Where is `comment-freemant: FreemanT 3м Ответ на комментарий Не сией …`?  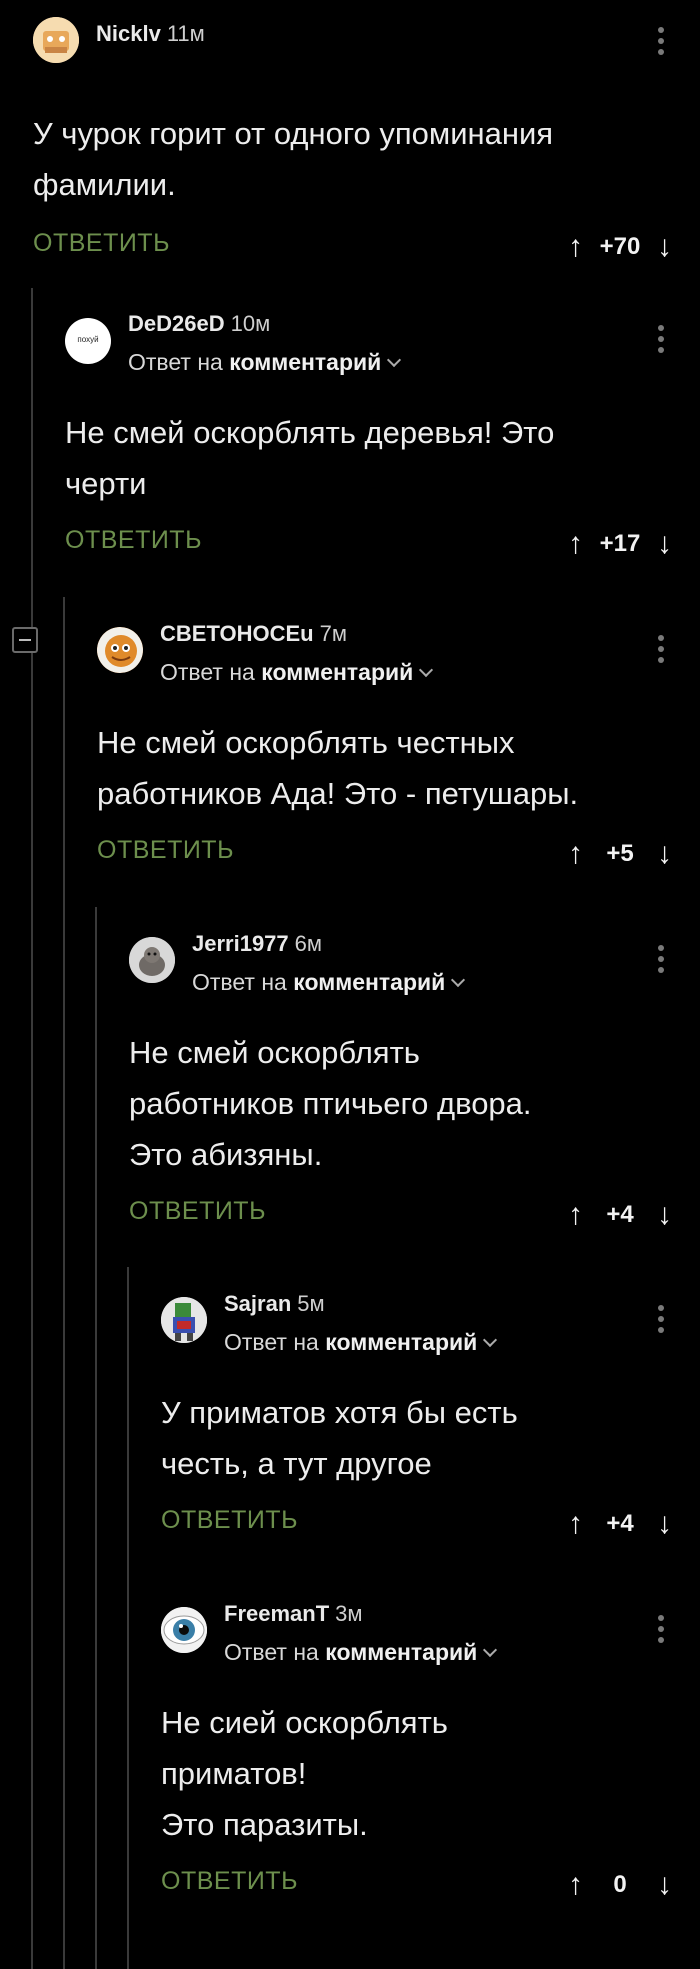 comment-freemant: FreemanT 3м Ответ на комментарий Не сией … is located at coordinates (430, 1749).